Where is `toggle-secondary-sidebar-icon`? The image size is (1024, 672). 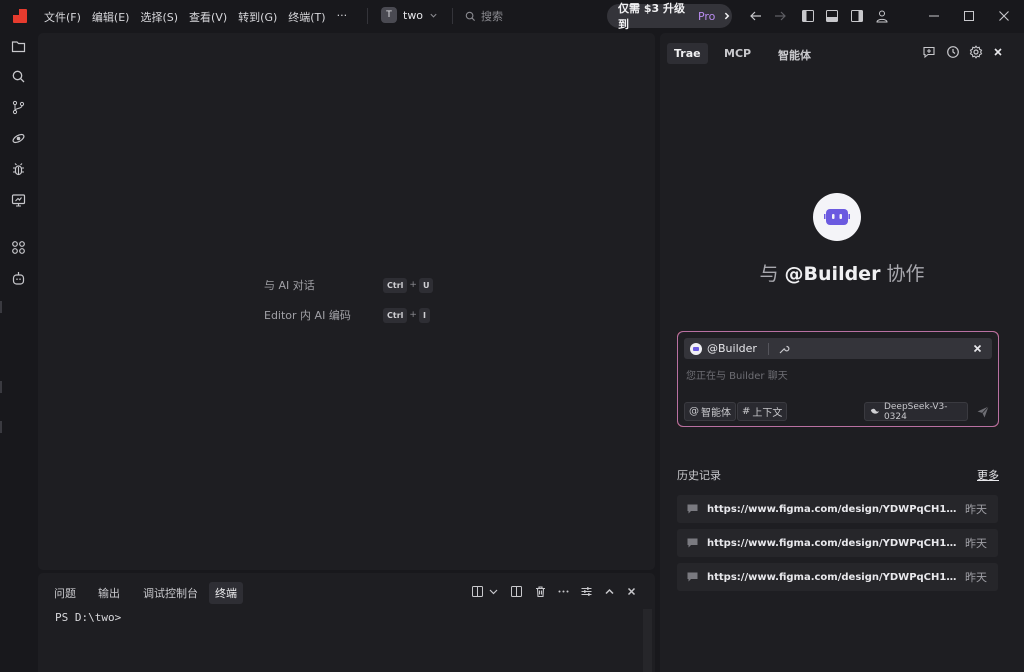 toggle-secondary-sidebar-icon is located at coordinates (857, 16).